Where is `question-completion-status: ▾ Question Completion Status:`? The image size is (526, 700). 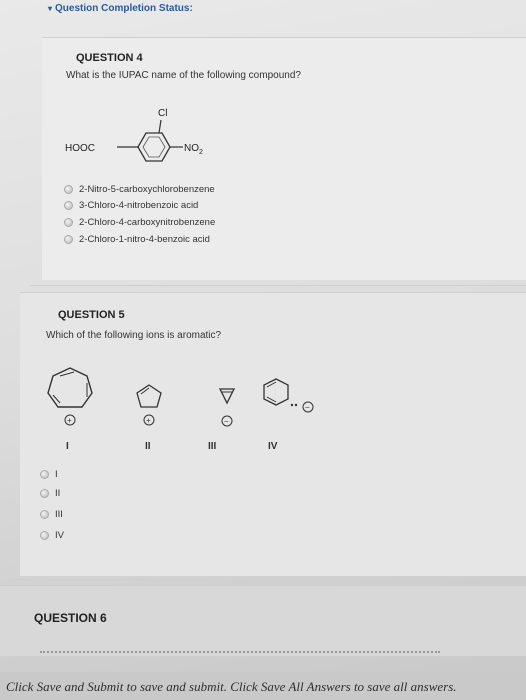
question-completion-status: ▾ Question Completion Status: is located at coordinates (120, 8).